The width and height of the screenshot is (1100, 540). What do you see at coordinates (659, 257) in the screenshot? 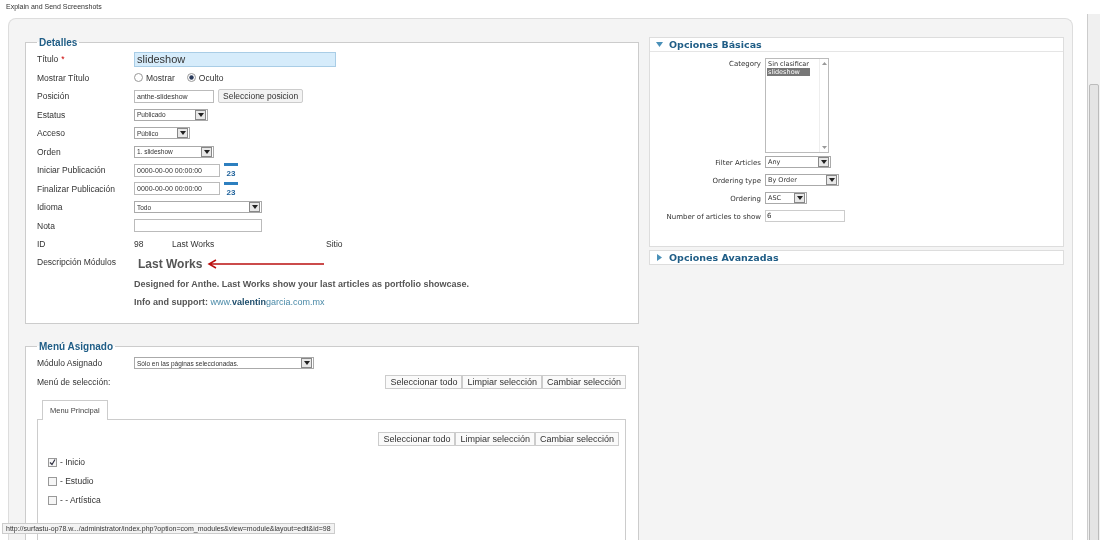
I see `triangle-right-icon` at bounding box center [659, 257].